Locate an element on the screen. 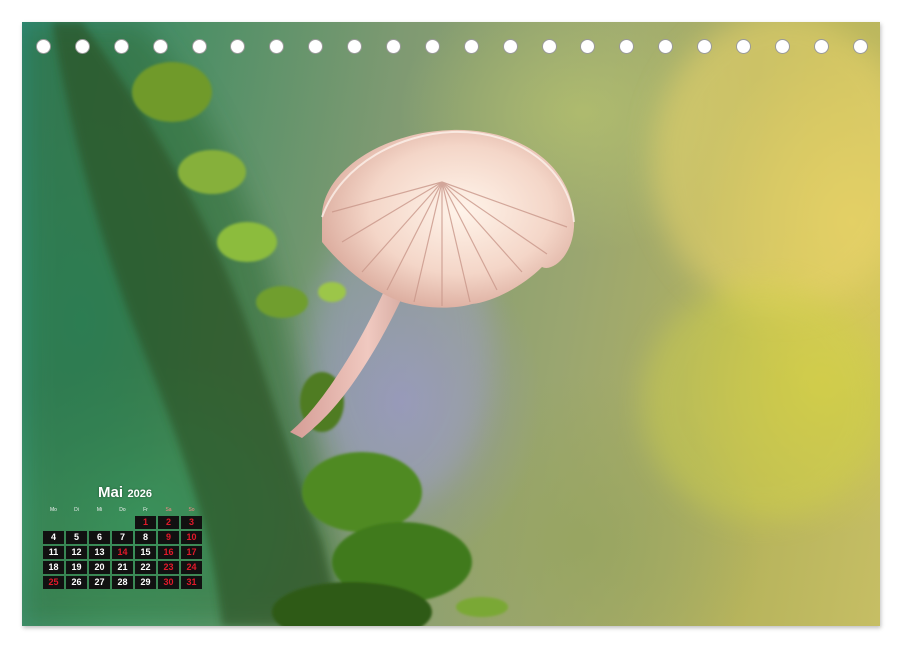 The width and height of the screenshot is (902, 648). calendar-day: 5 is located at coordinates (76, 537).